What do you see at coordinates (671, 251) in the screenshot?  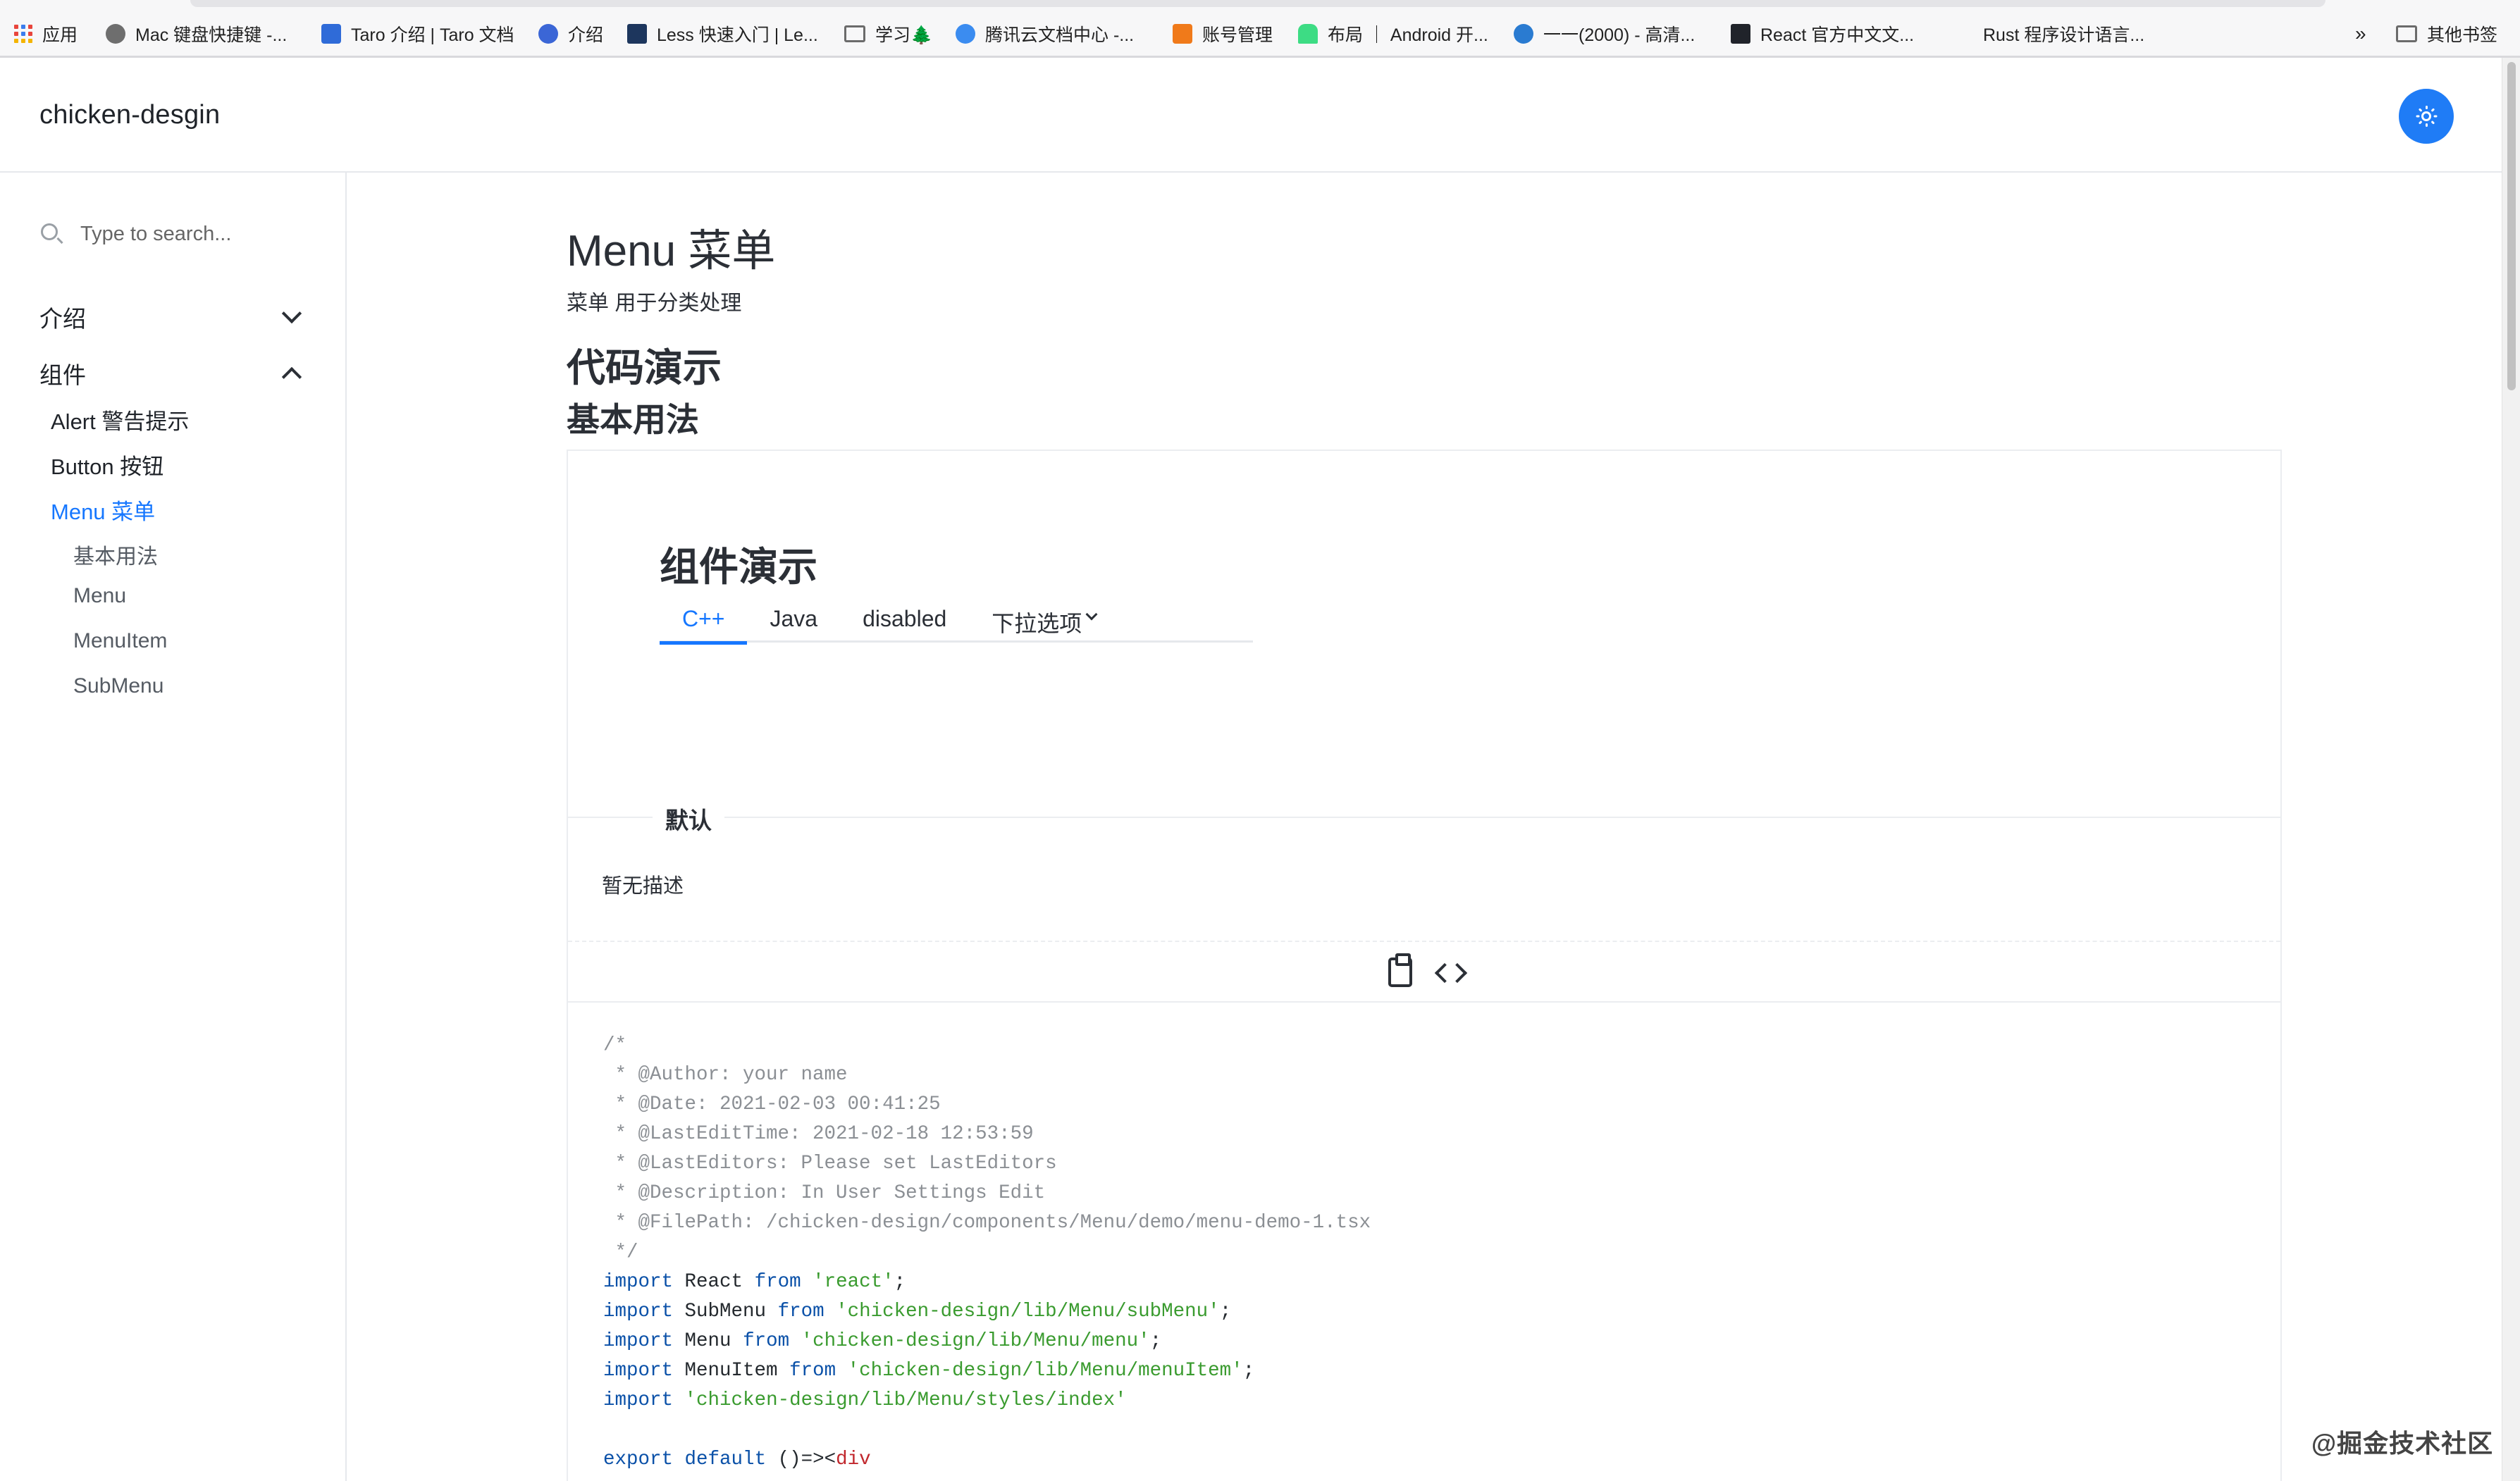 I see `page-title: Menu 菜单` at bounding box center [671, 251].